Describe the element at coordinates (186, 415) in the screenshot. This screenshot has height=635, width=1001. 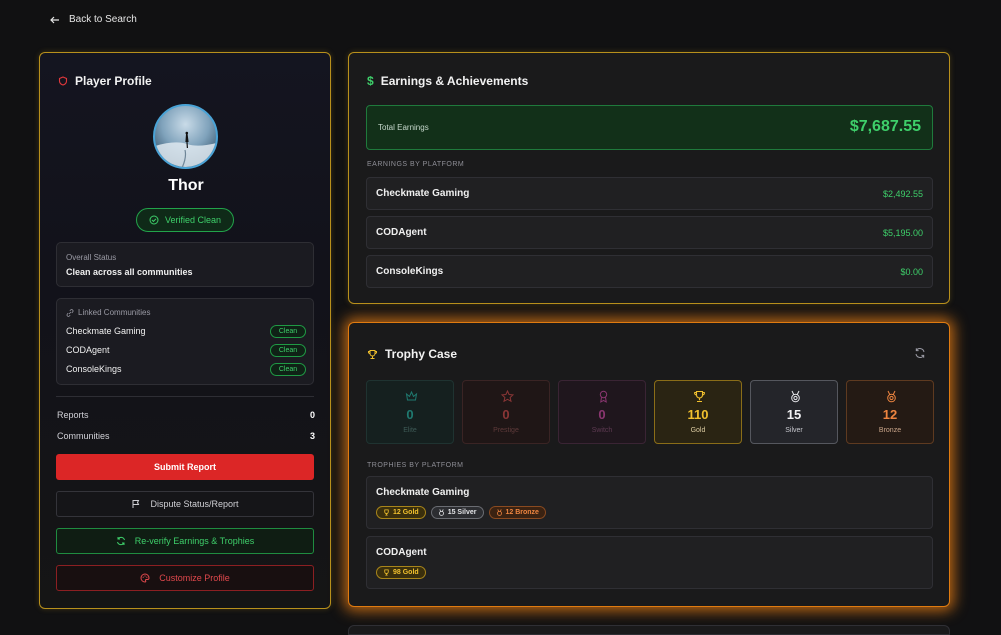
I see `stat-row-reports: Reports 0` at that location.